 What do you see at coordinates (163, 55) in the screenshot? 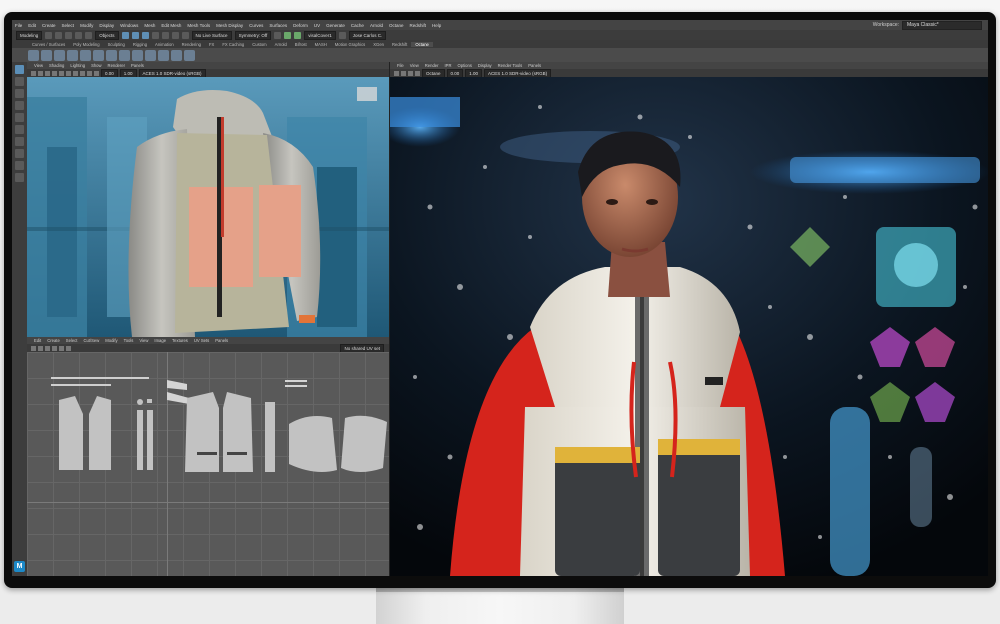
I see `octane-refresh-icon` at bounding box center [163, 55].